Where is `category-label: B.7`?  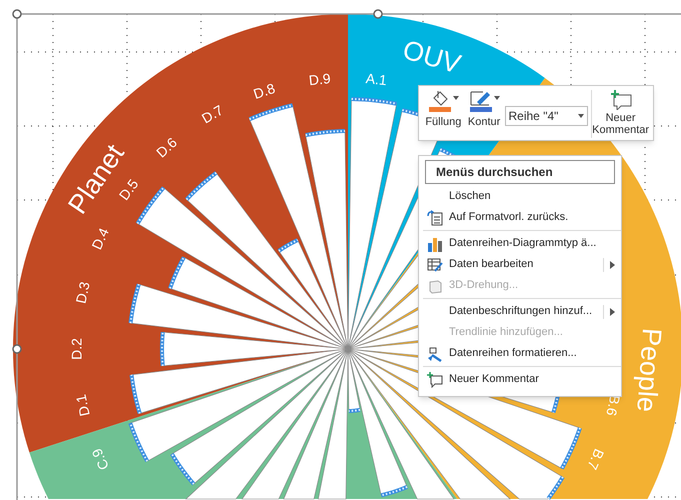
category-label: B.7 is located at coordinates (596, 459).